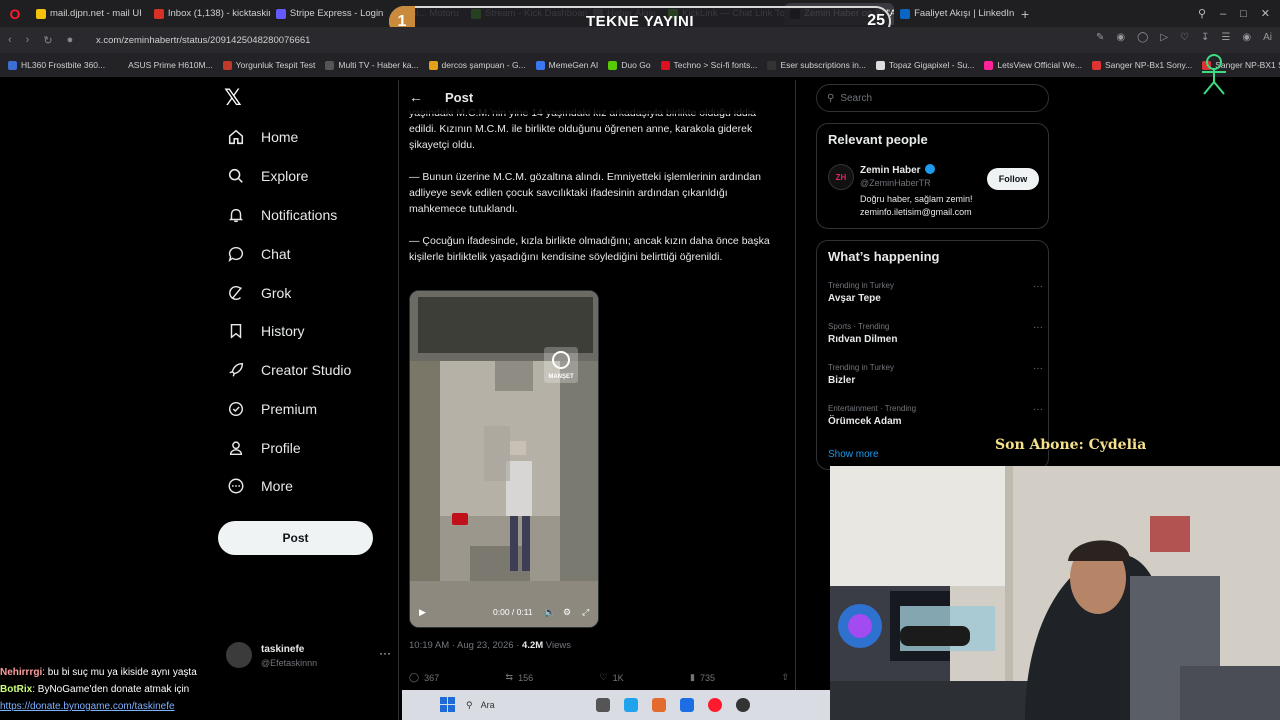  I want to click on nav-notifications: Notifications, so click(281, 215).